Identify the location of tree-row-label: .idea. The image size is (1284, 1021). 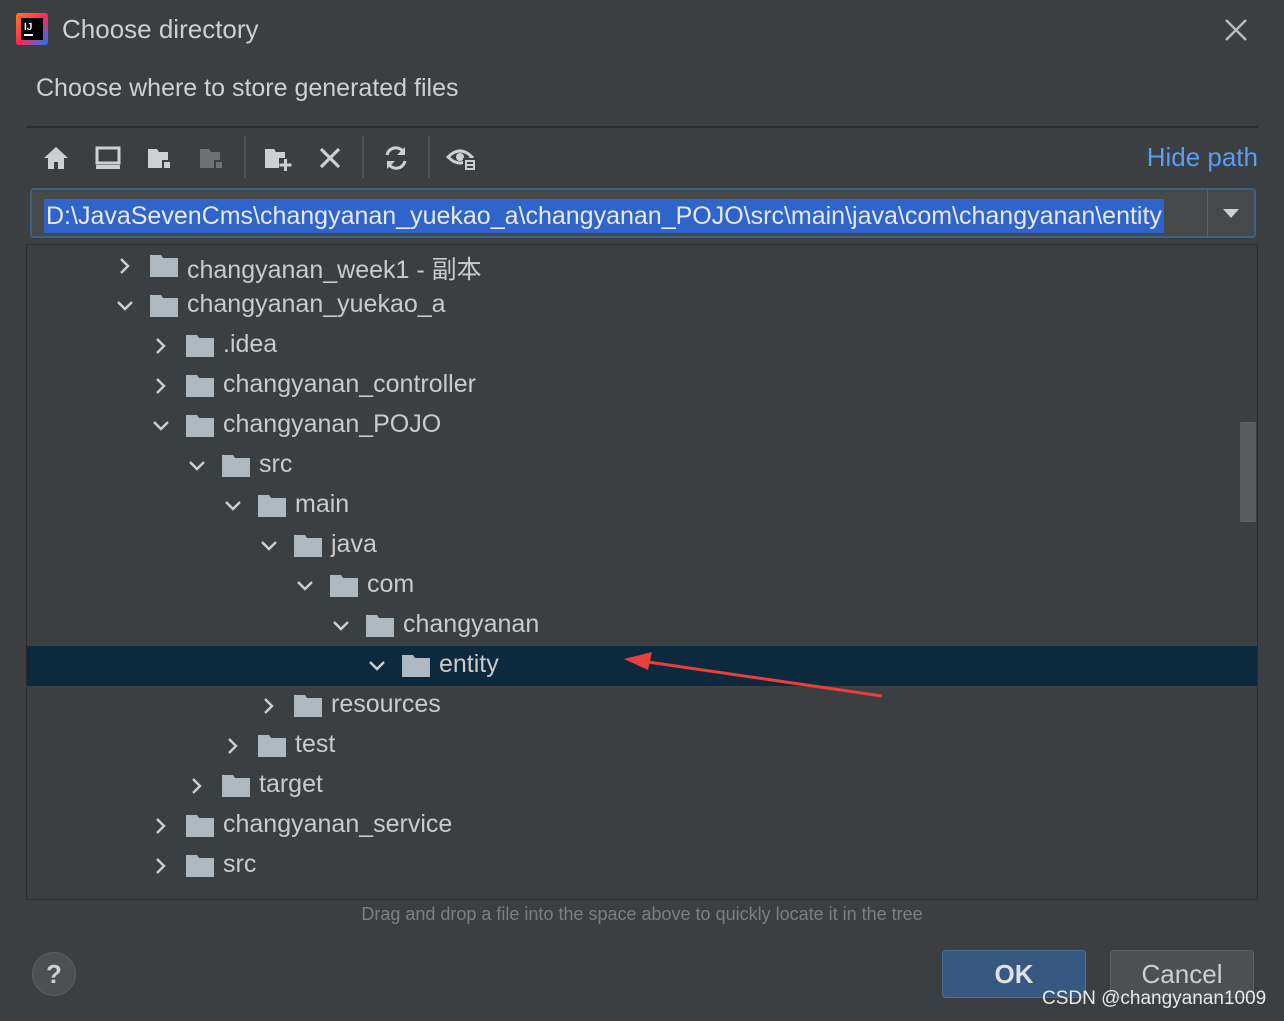
(250, 344).